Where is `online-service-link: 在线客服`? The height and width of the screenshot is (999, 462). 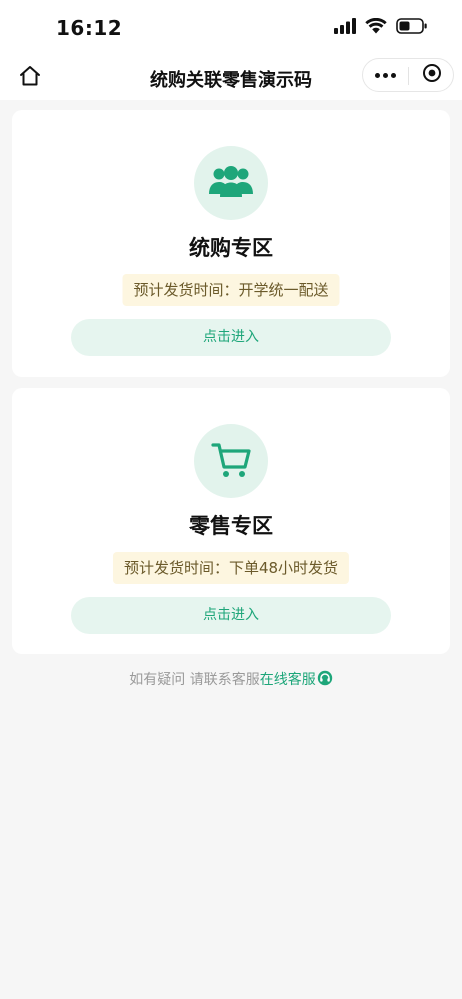 online-service-link: 在线客服 is located at coordinates (296, 680).